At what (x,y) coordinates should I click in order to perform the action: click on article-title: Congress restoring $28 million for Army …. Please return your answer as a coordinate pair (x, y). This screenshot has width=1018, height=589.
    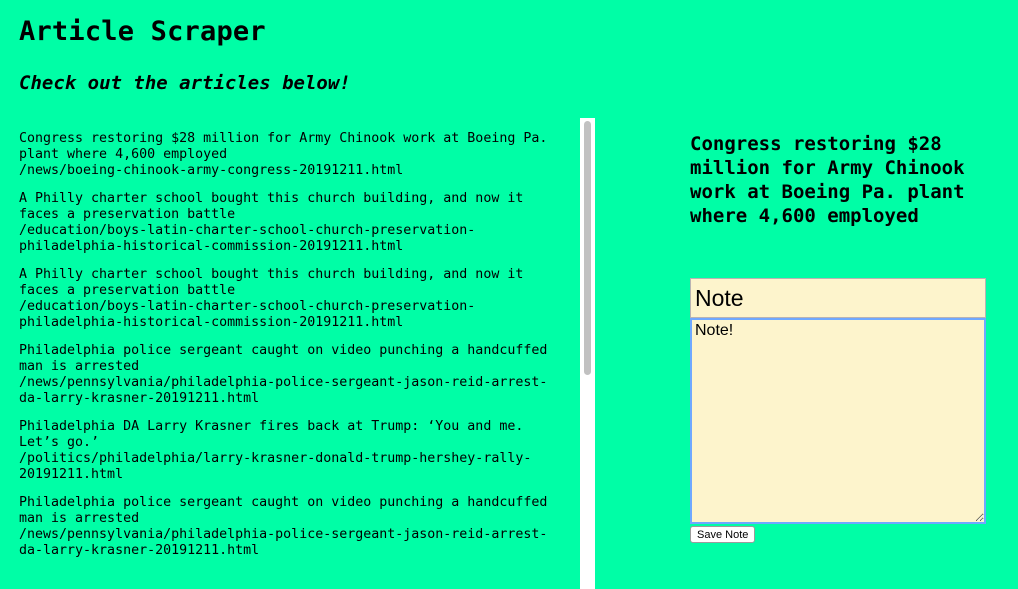
    Looking at the image, I should click on (289, 147).